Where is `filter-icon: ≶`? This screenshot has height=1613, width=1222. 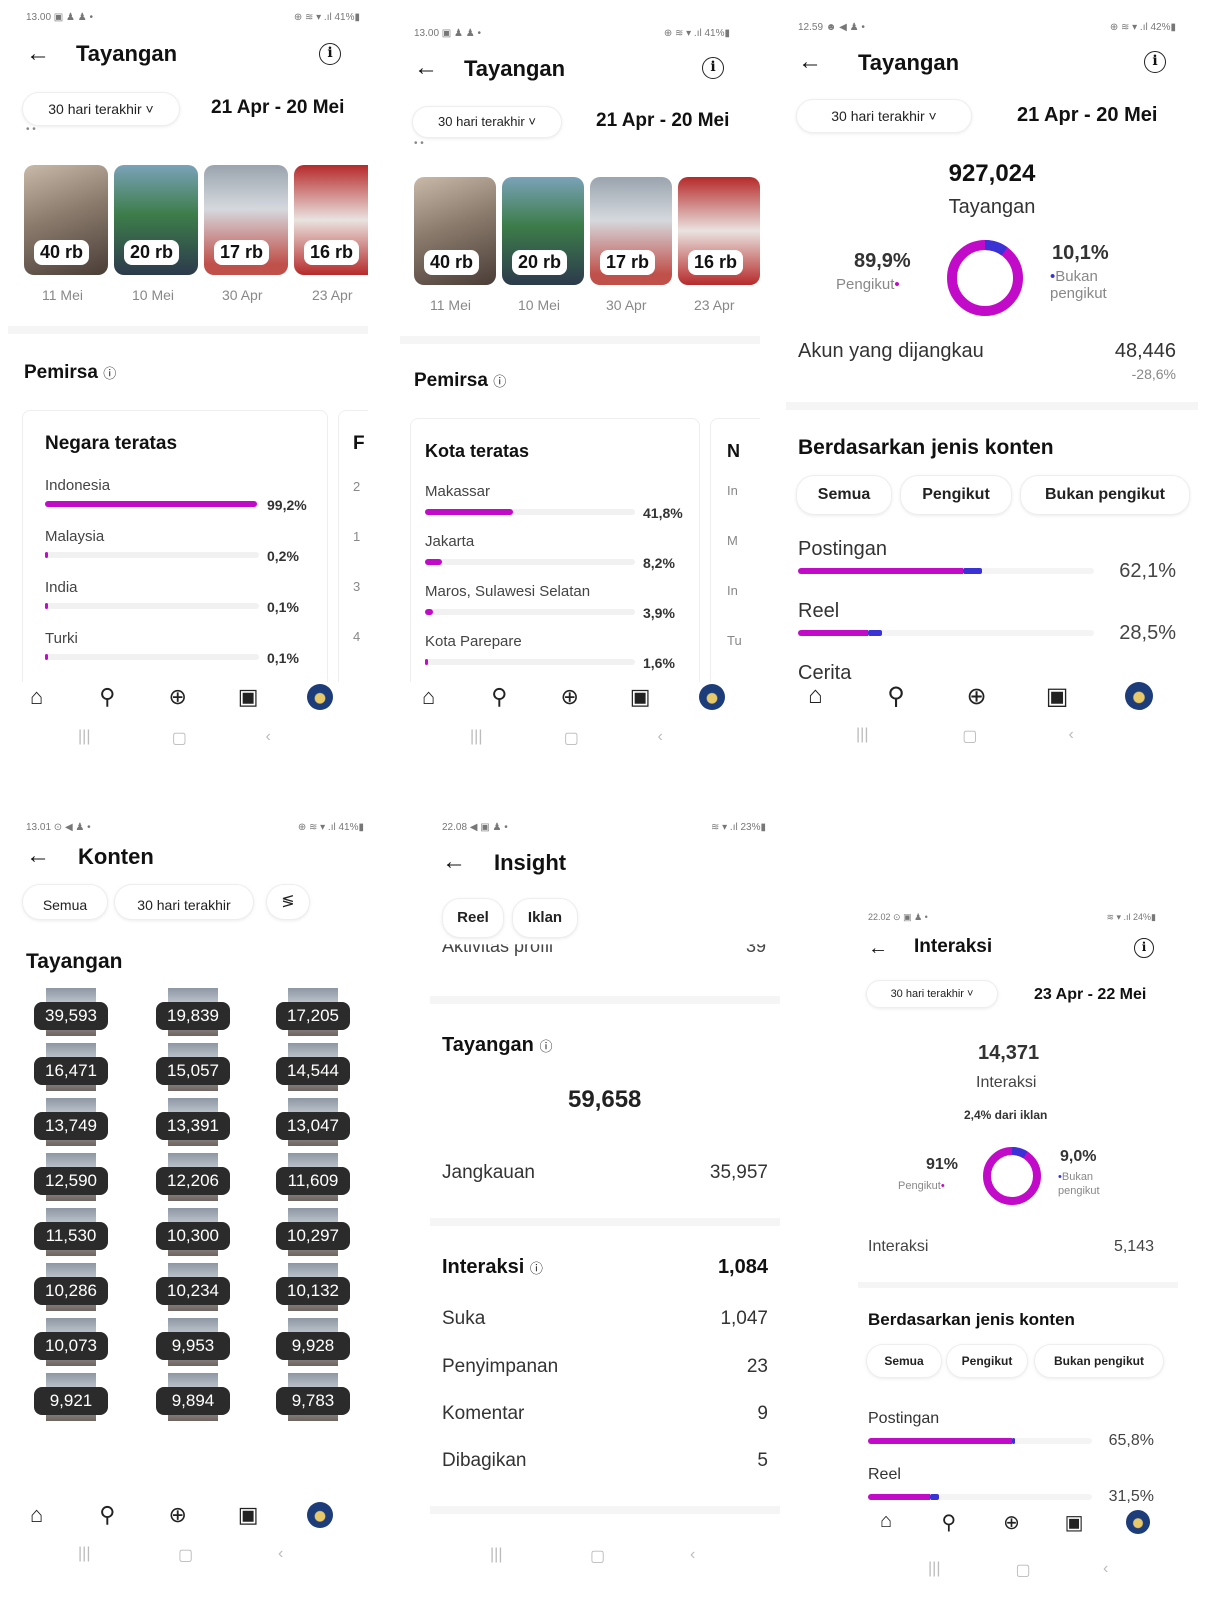
filter-icon: ≶ is located at coordinates (288, 902).